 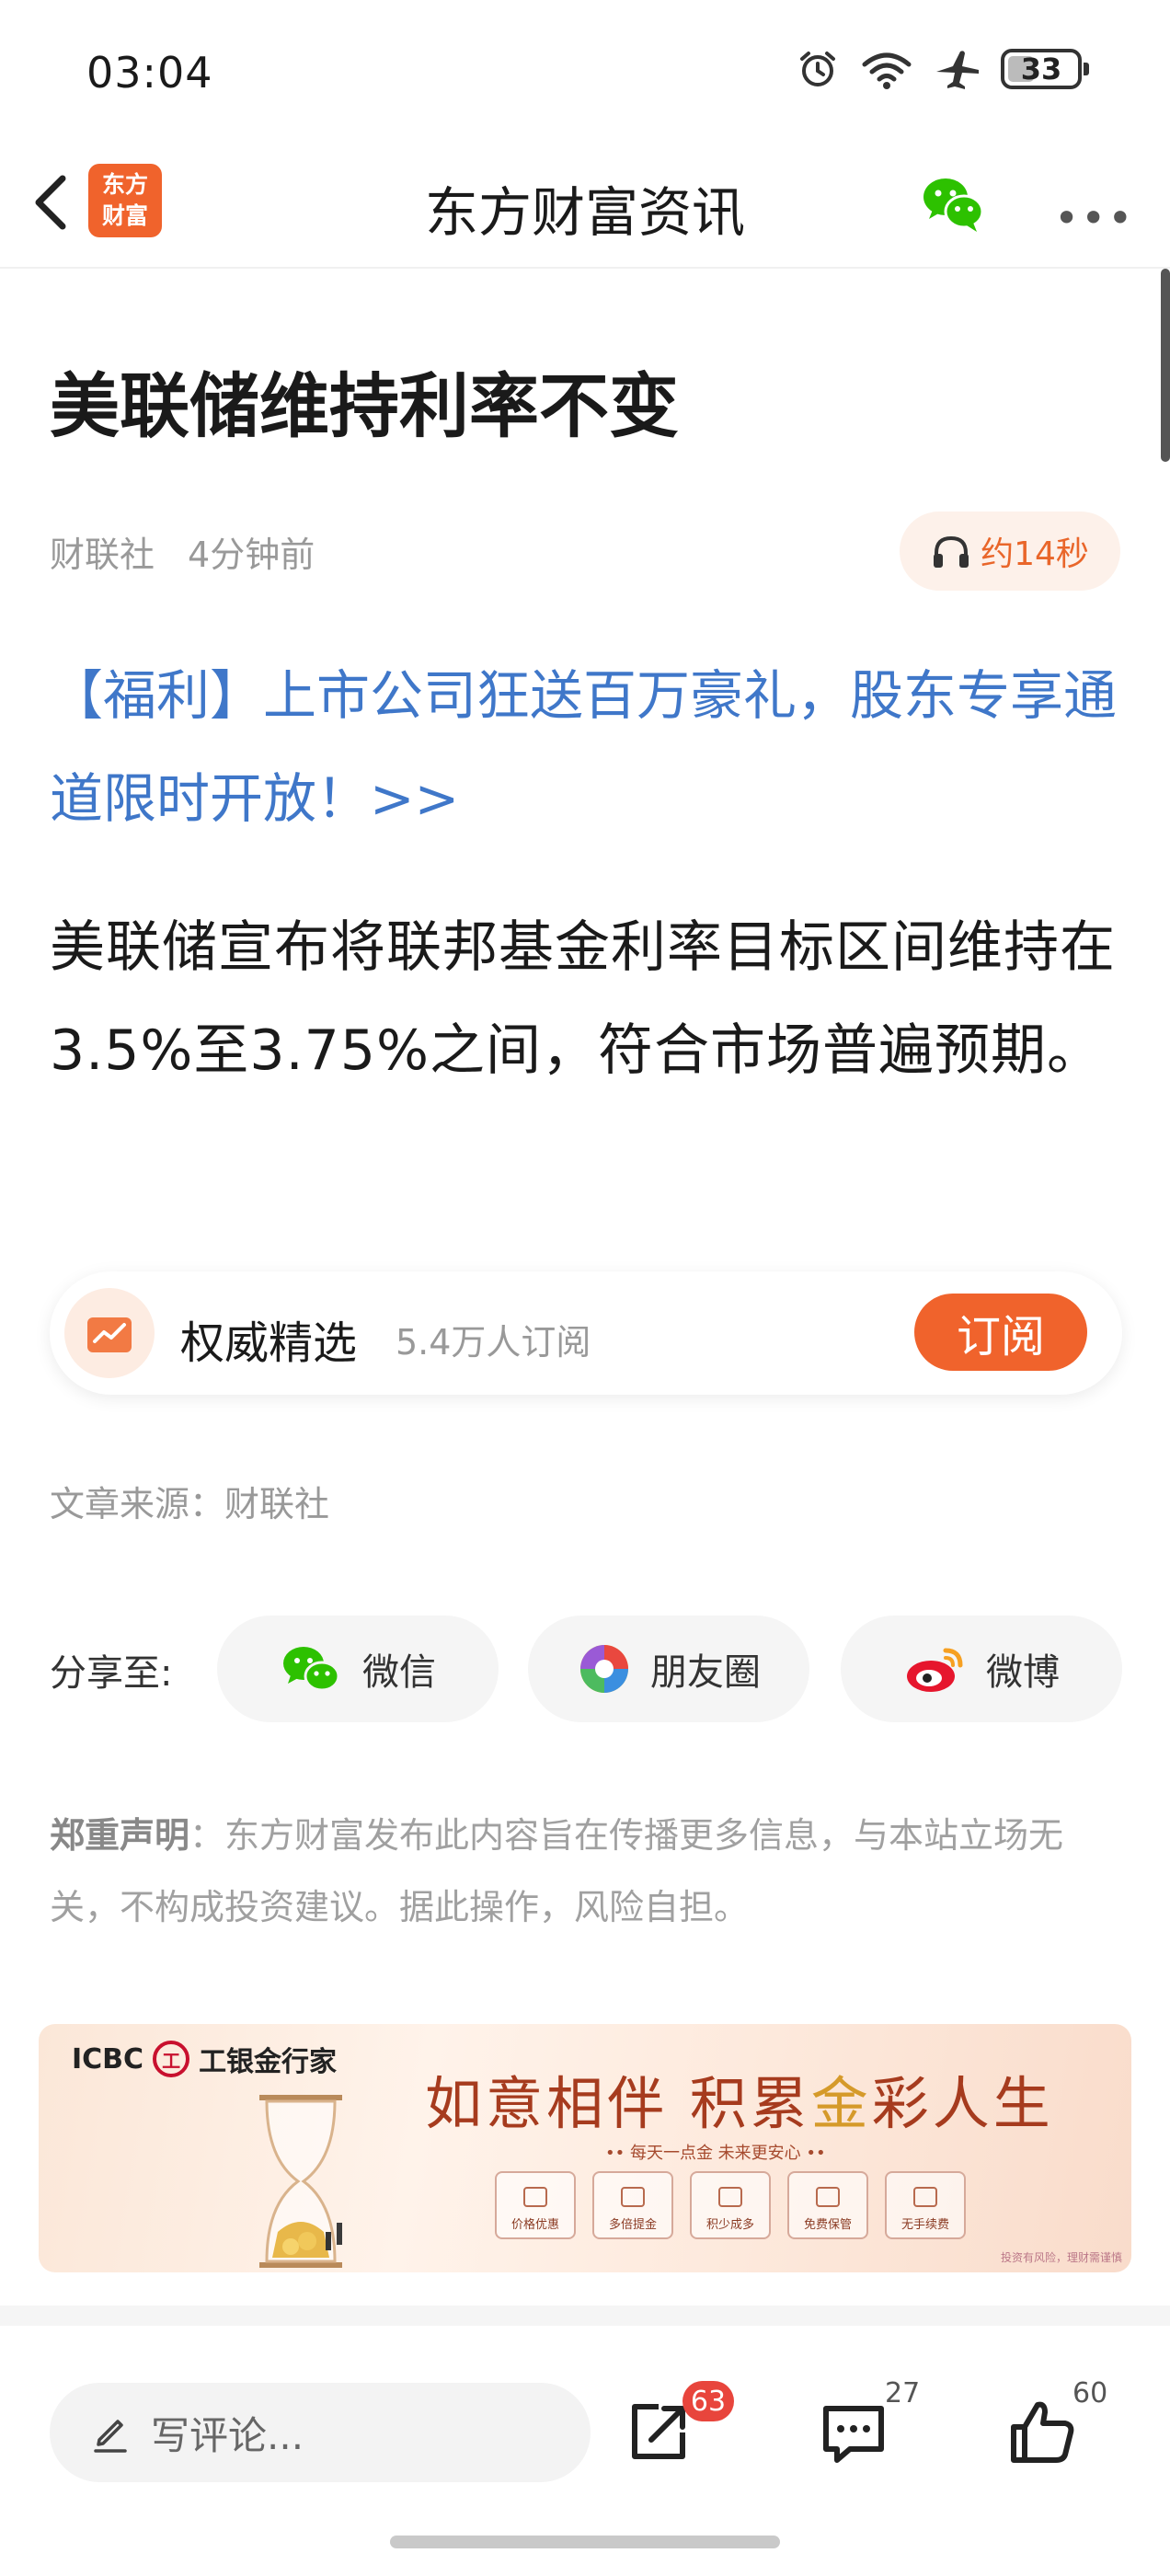 What do you see at coordinates (1041, 69) in the screenshot?
I see `battery-level: 33` at bounding box center [1041, 69].